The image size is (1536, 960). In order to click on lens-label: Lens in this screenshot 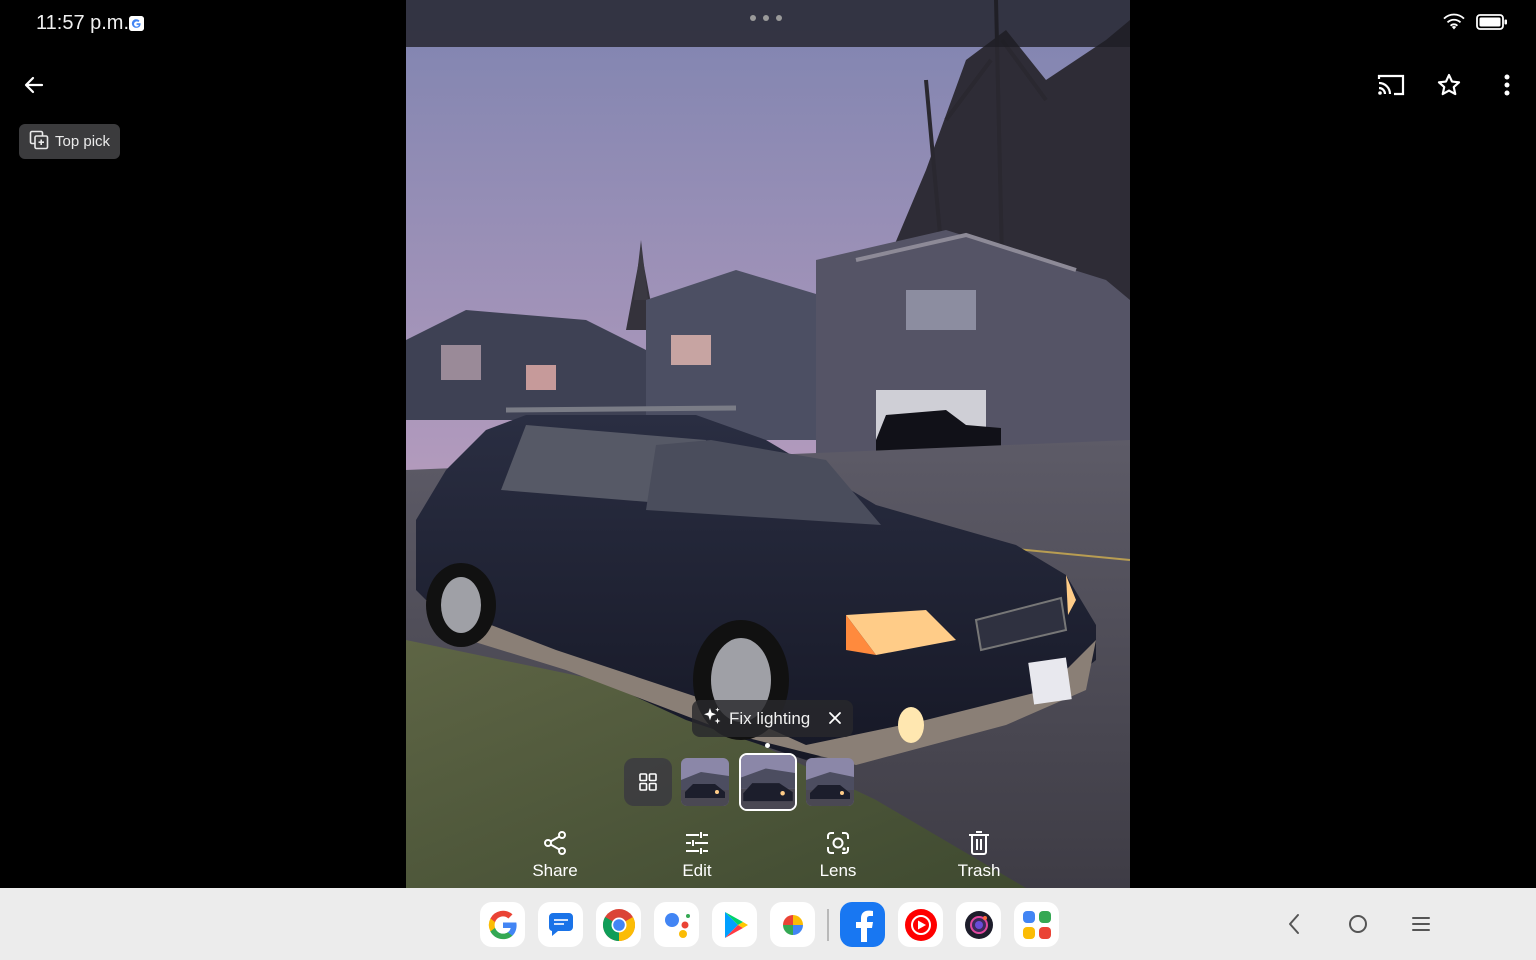, I will do `click(838, 870)`.